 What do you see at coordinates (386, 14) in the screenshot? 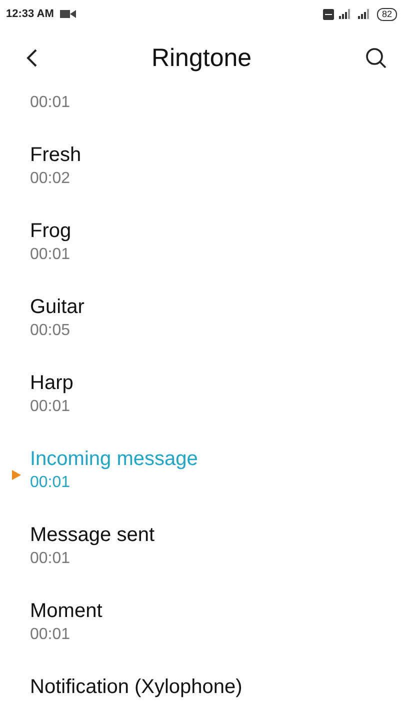
I see `battery-level: 82` at bounding box center [386, 14].